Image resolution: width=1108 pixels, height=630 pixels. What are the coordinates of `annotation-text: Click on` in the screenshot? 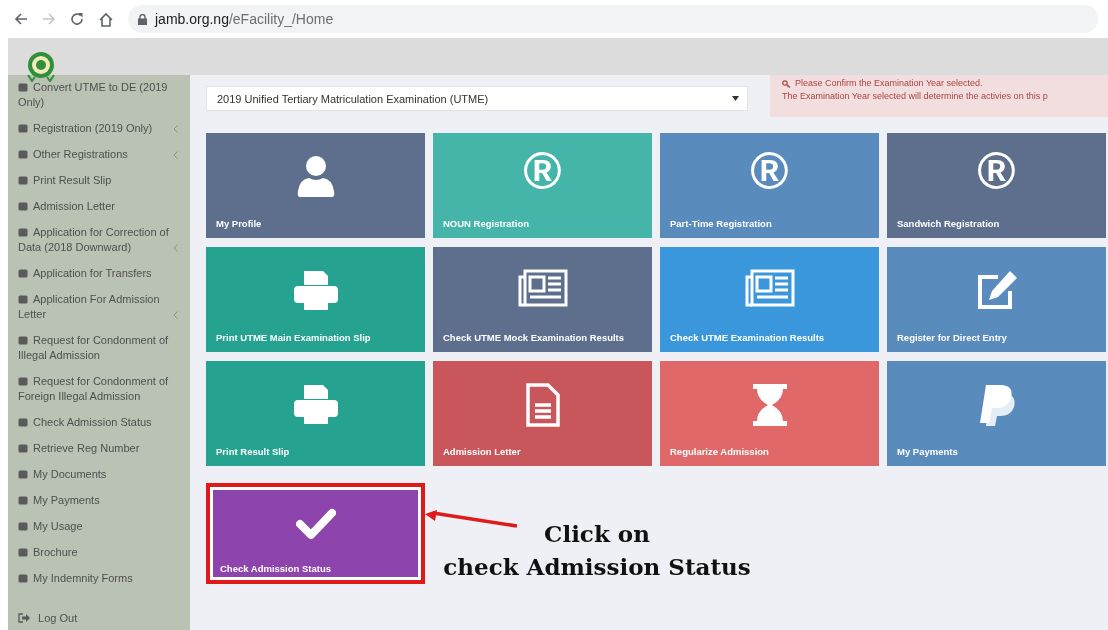 It's located at (597, 534).